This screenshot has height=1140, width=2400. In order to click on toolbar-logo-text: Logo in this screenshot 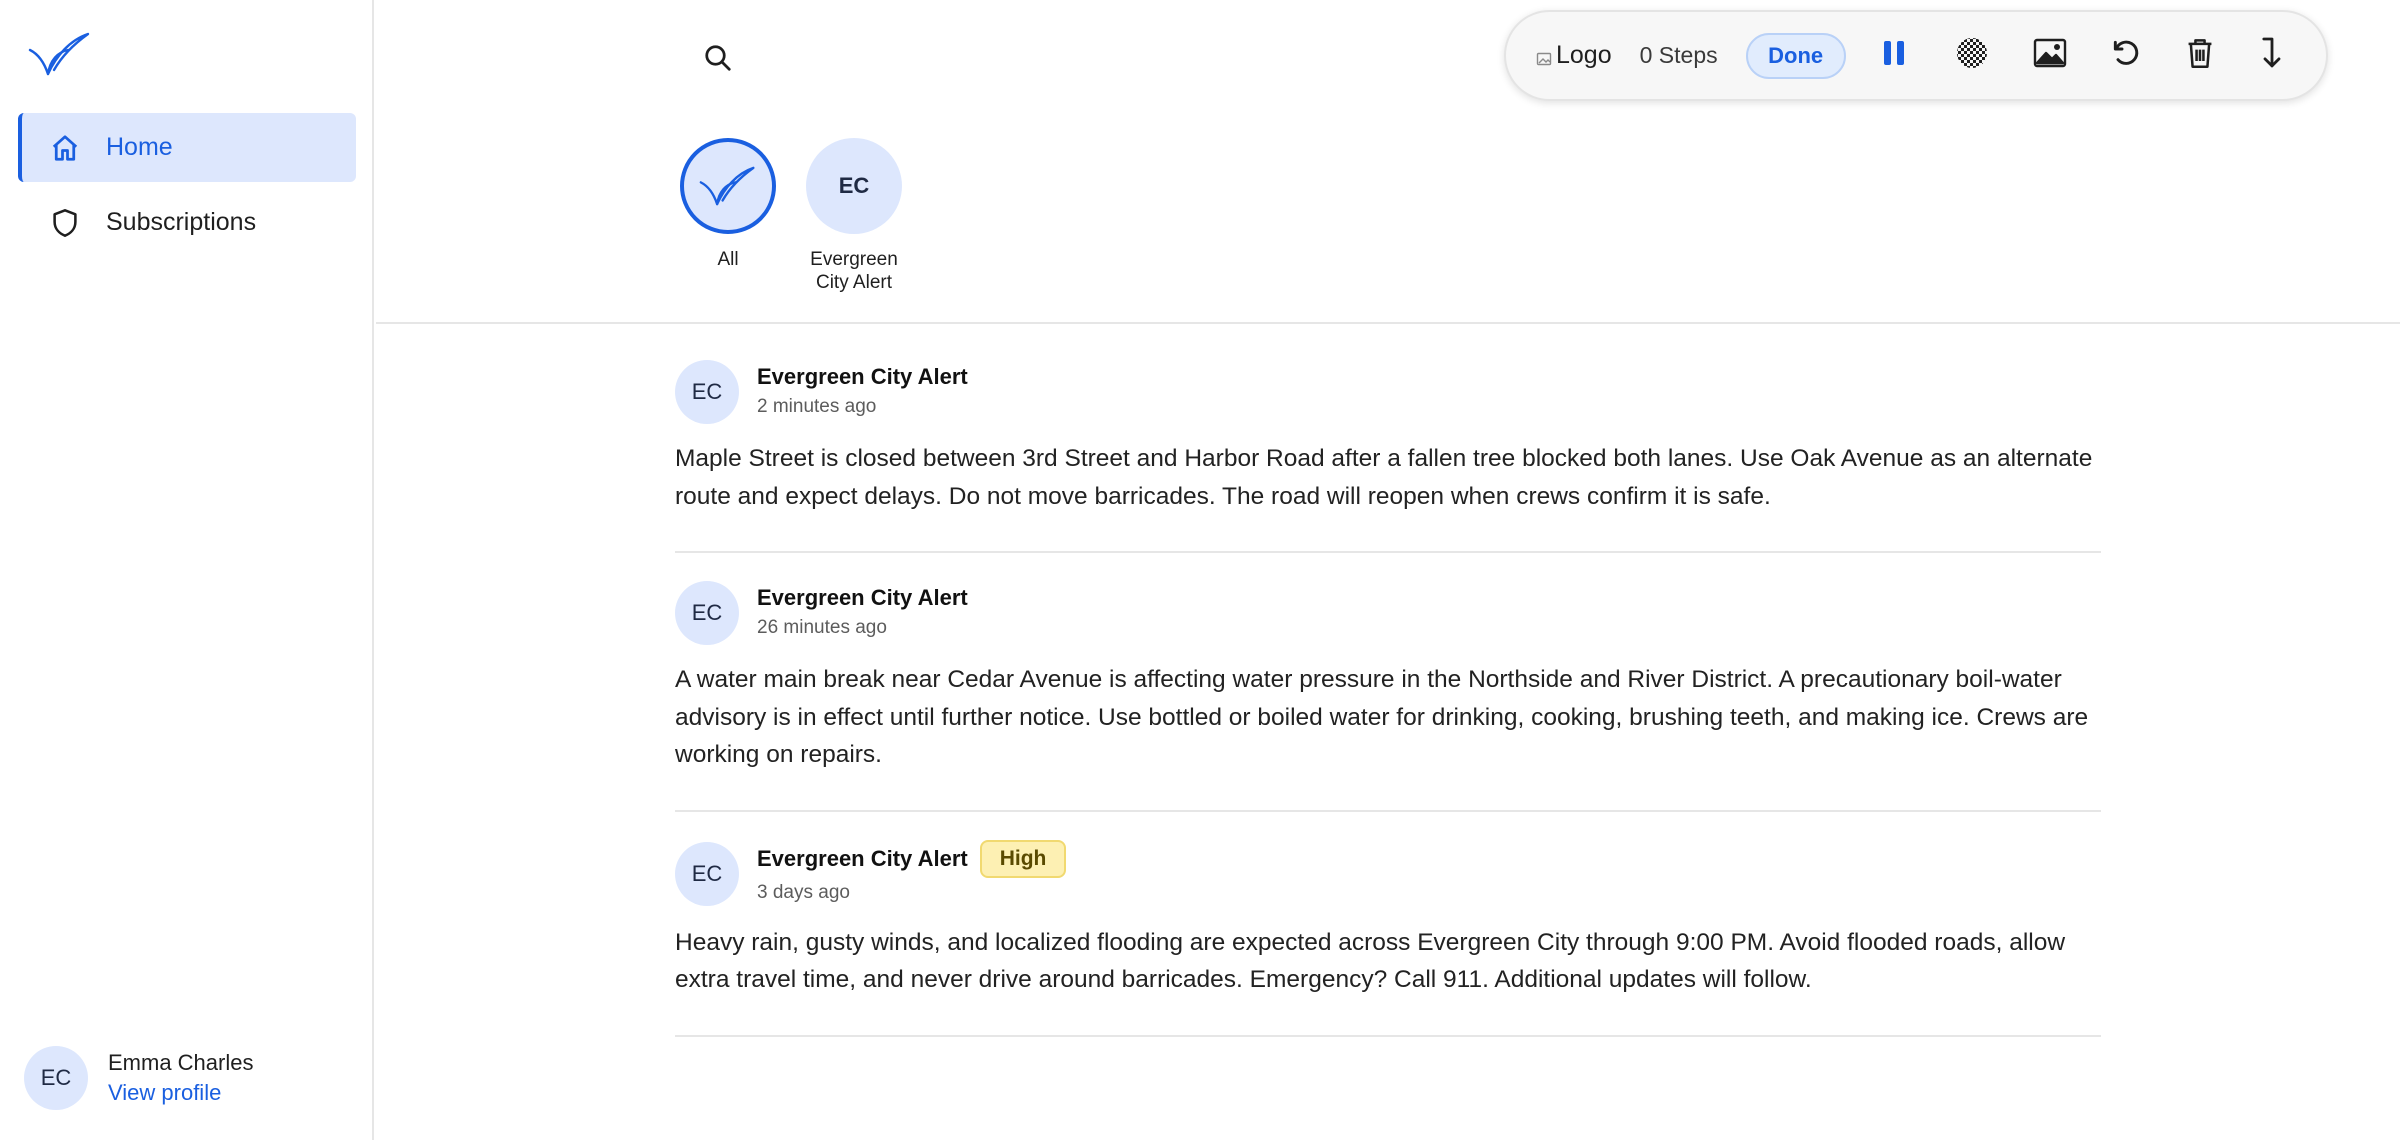, I will do `click(1584, 55)`.